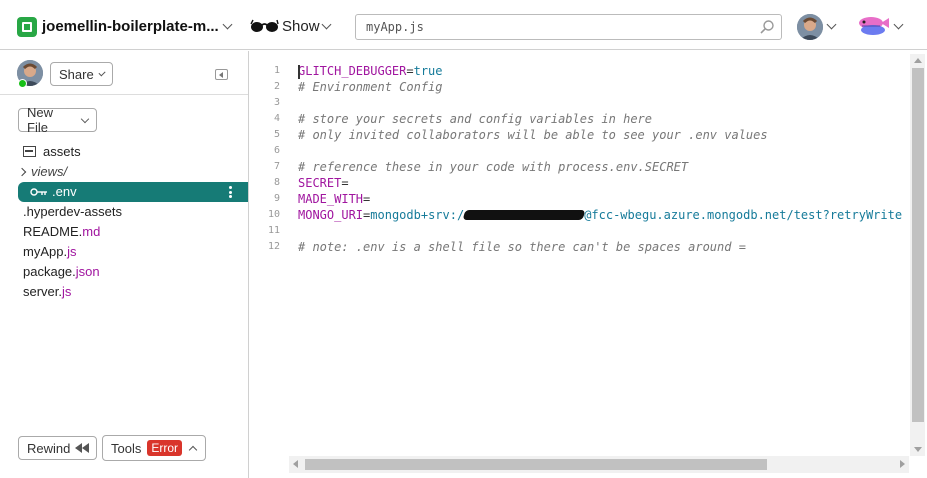 The height and width of the screenshot is (478, 927). What do you see at coordinates (124, 172) in the screenshot?
I see `file-item-views-folder: views/` at bounding box center [124, 172].